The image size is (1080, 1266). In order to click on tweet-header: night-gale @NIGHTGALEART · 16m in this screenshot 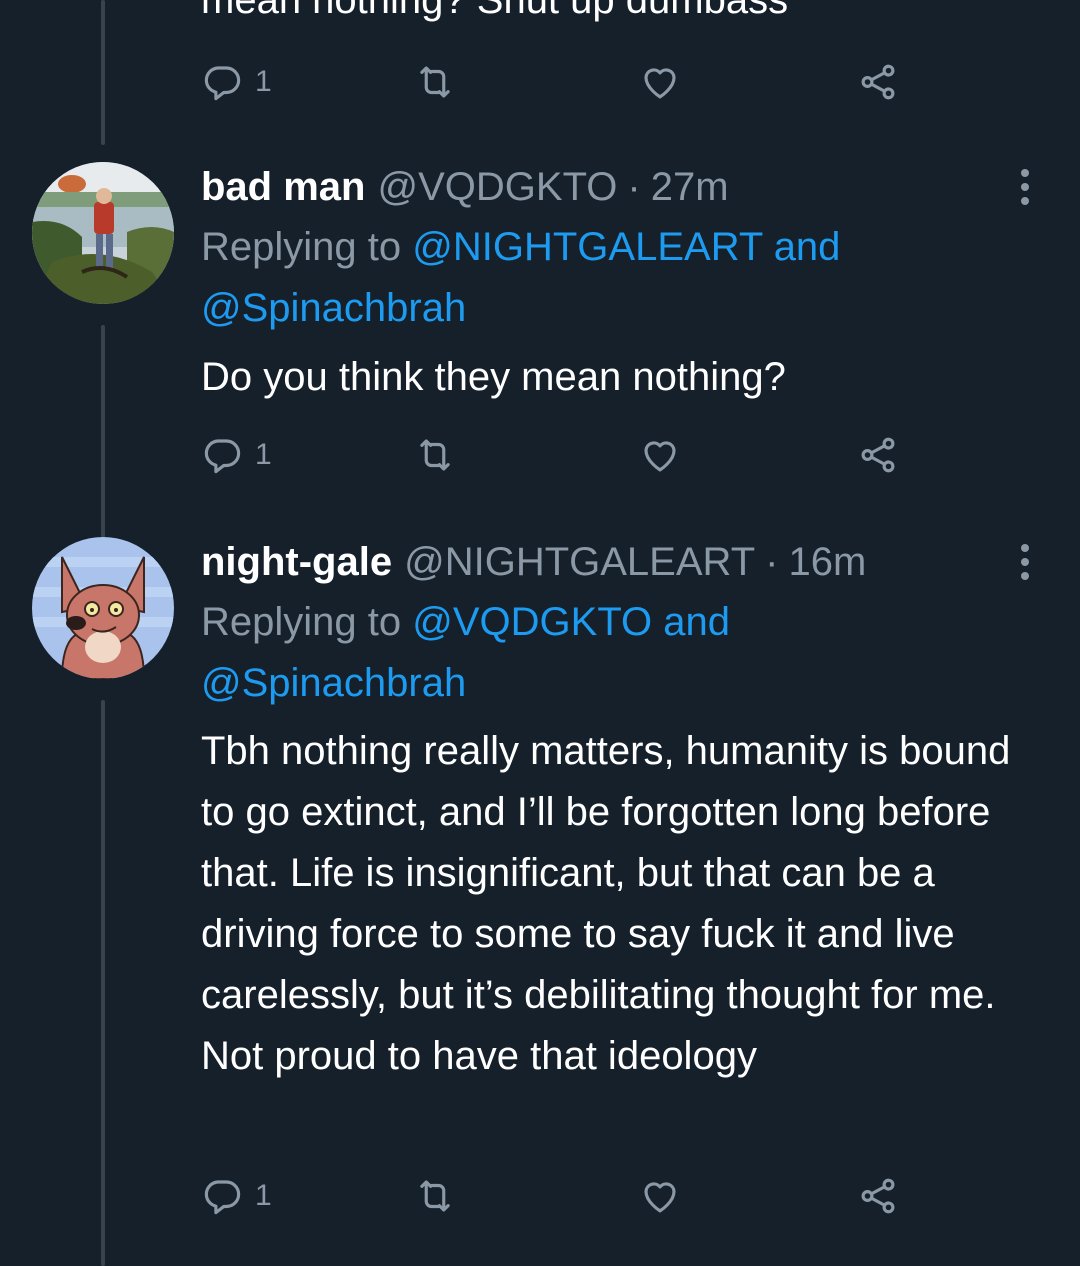, I will do `click(533, 562)`.